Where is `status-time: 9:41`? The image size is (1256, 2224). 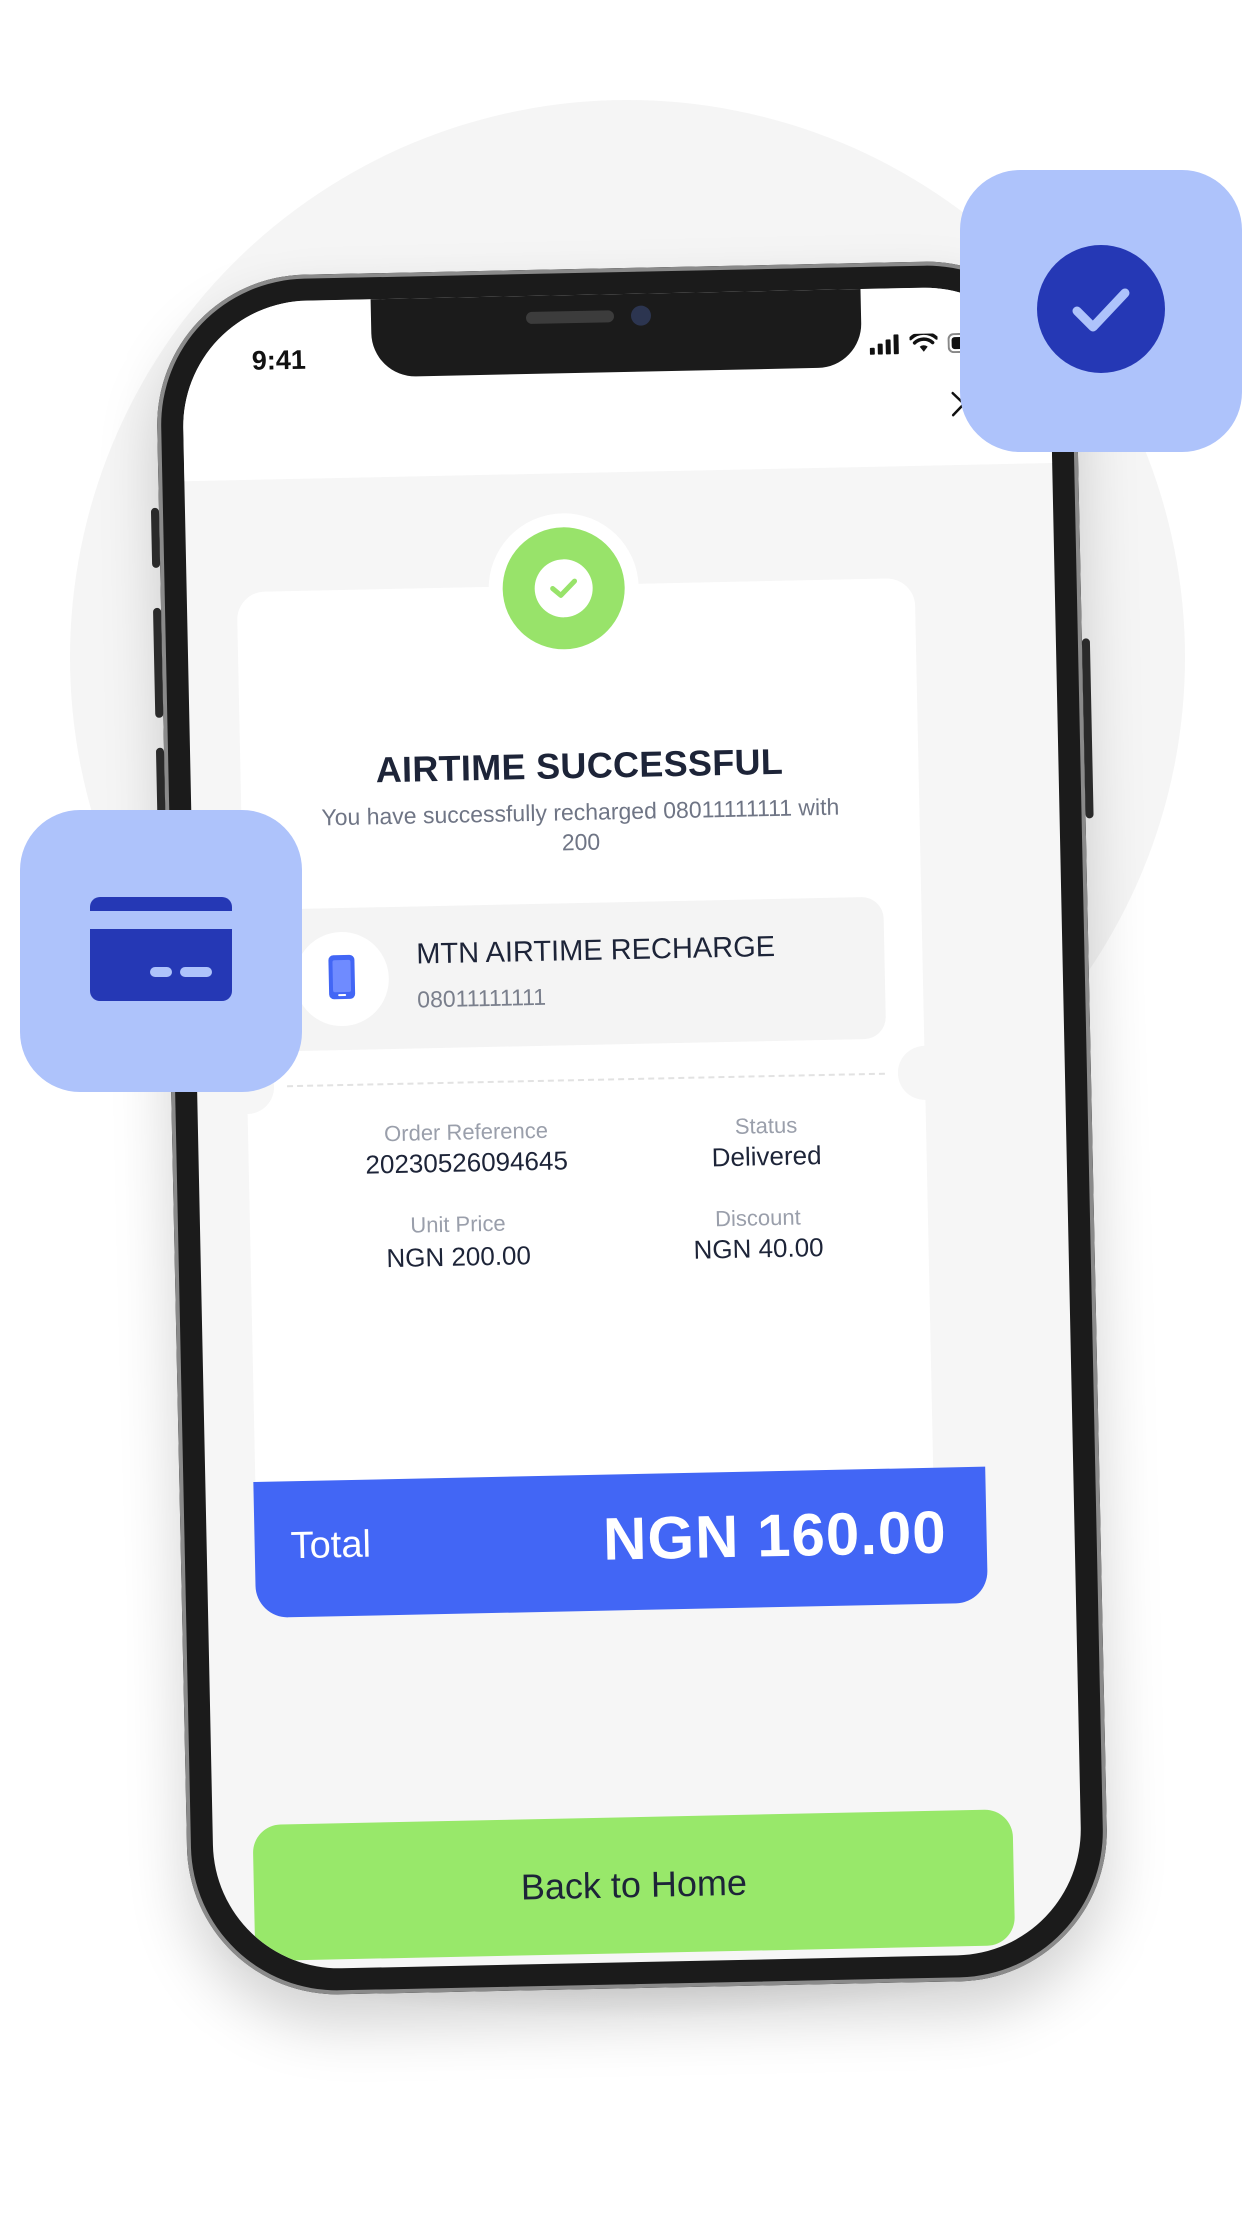 status-time: 9:41 is located at coordinates (279, 360).